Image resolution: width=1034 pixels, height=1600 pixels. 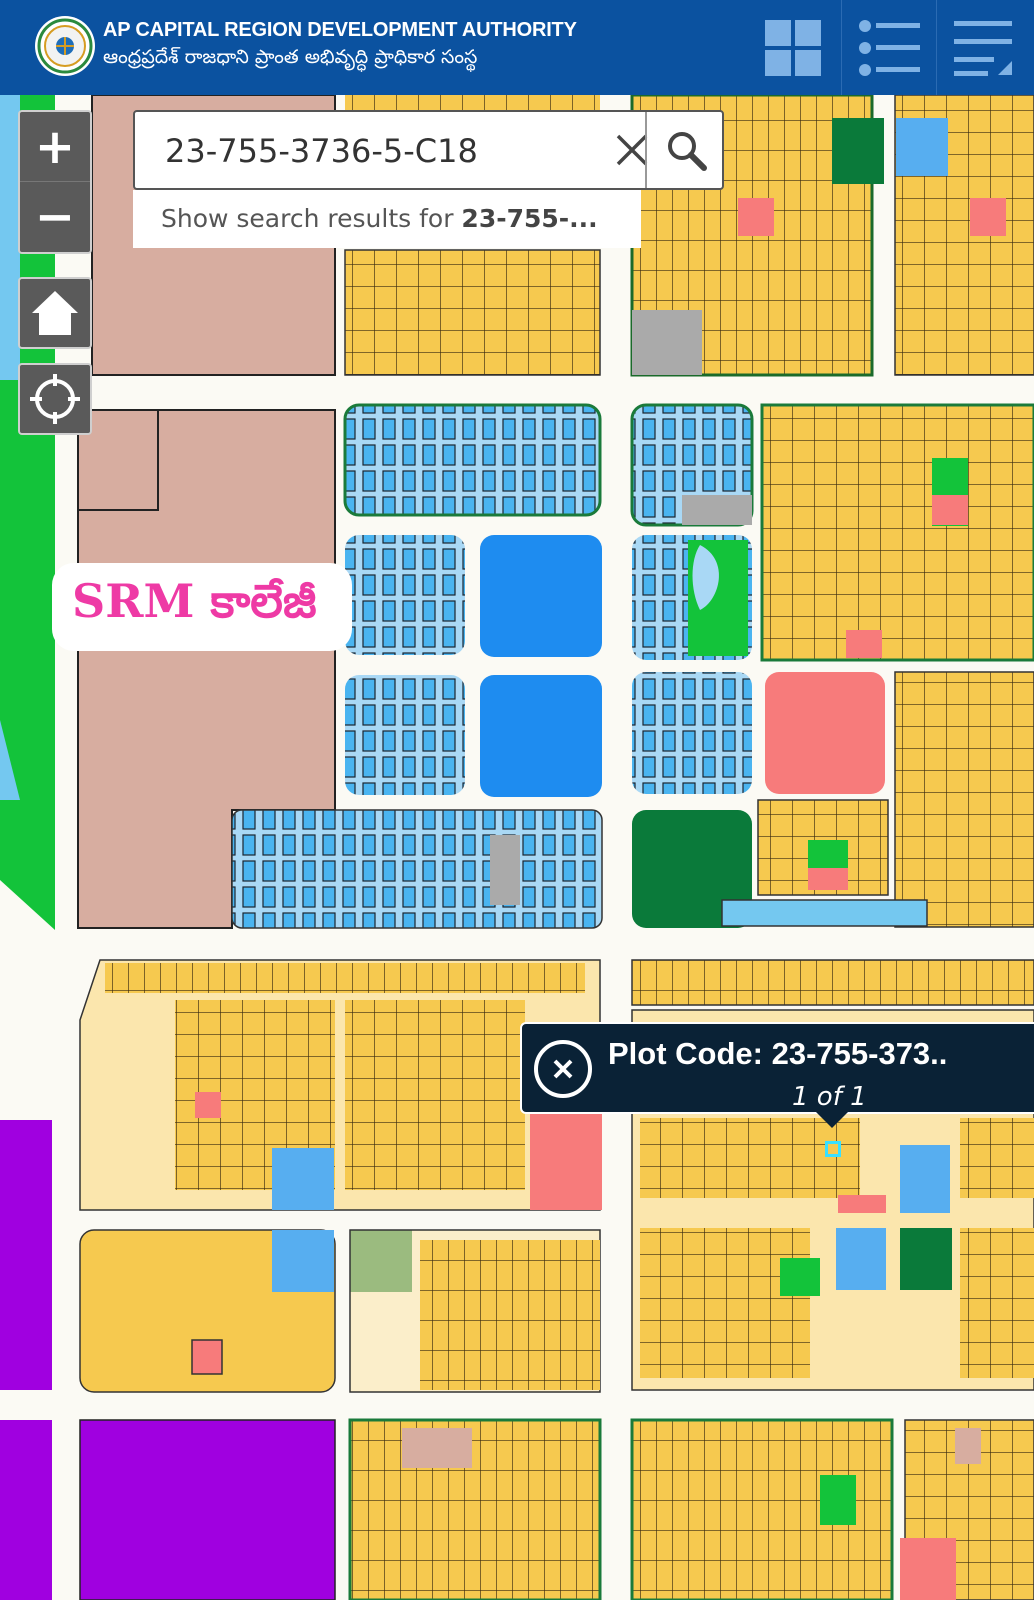 I want to click on zoom-control: + −, so click(x=55, y=182).